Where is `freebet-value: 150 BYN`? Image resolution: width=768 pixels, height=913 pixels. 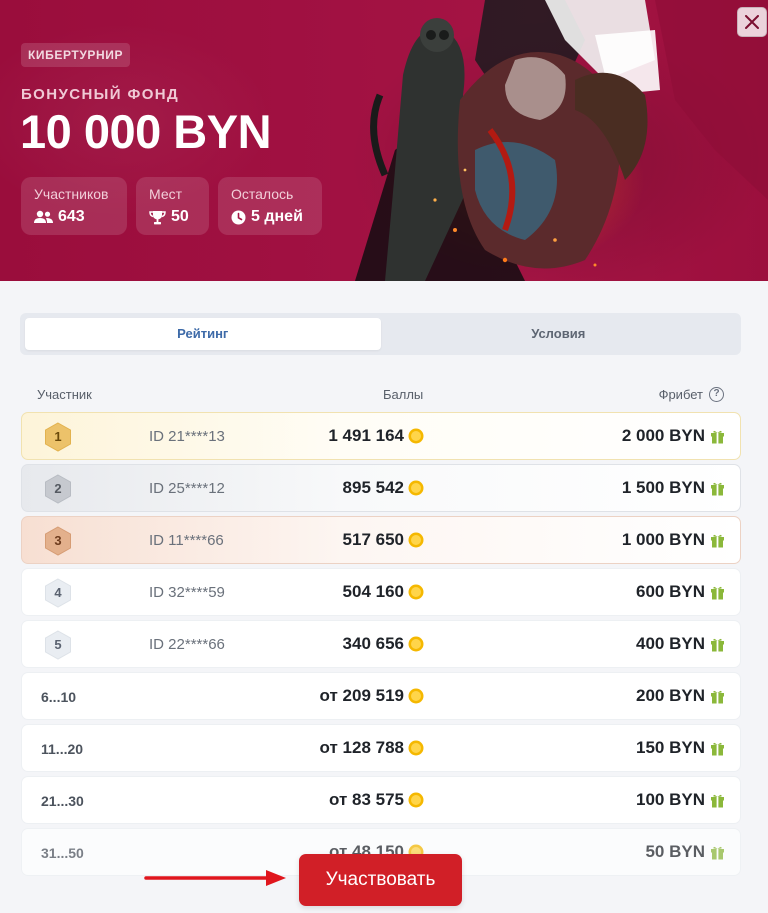 freebet-value: 150 BYN is located at coordinates (670, 747).